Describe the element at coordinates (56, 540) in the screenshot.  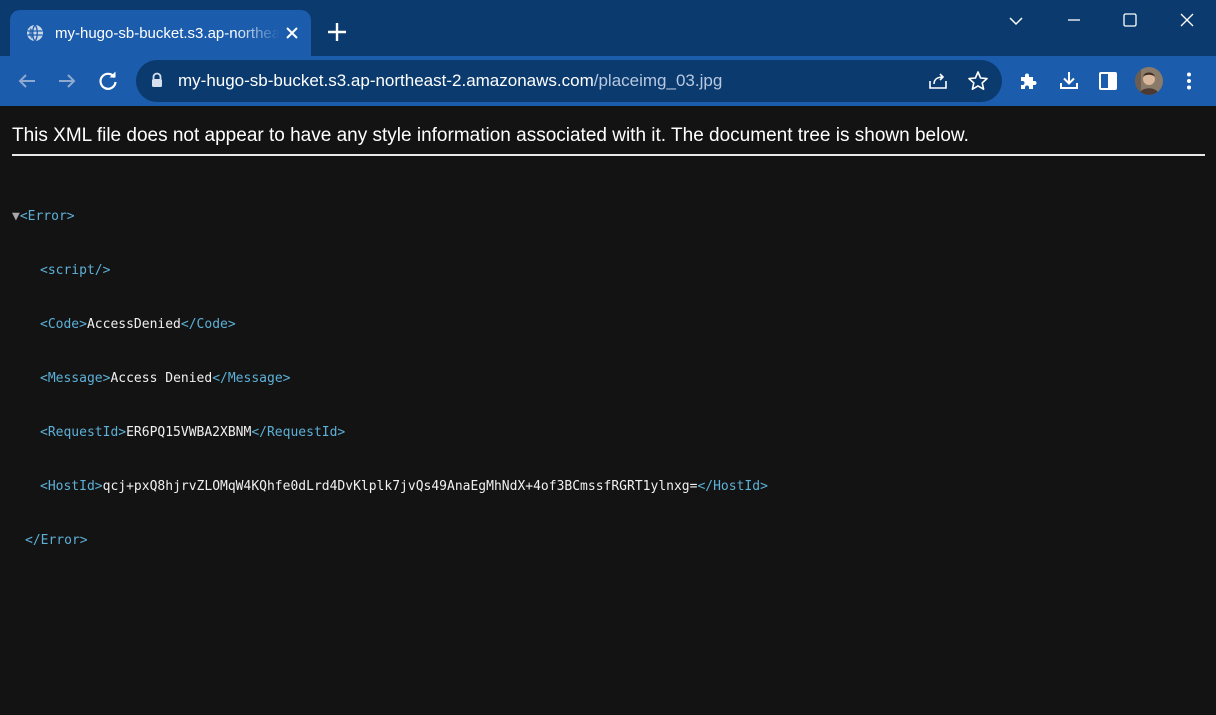
I see `xml-error-close-tag: </Error>` at that location.